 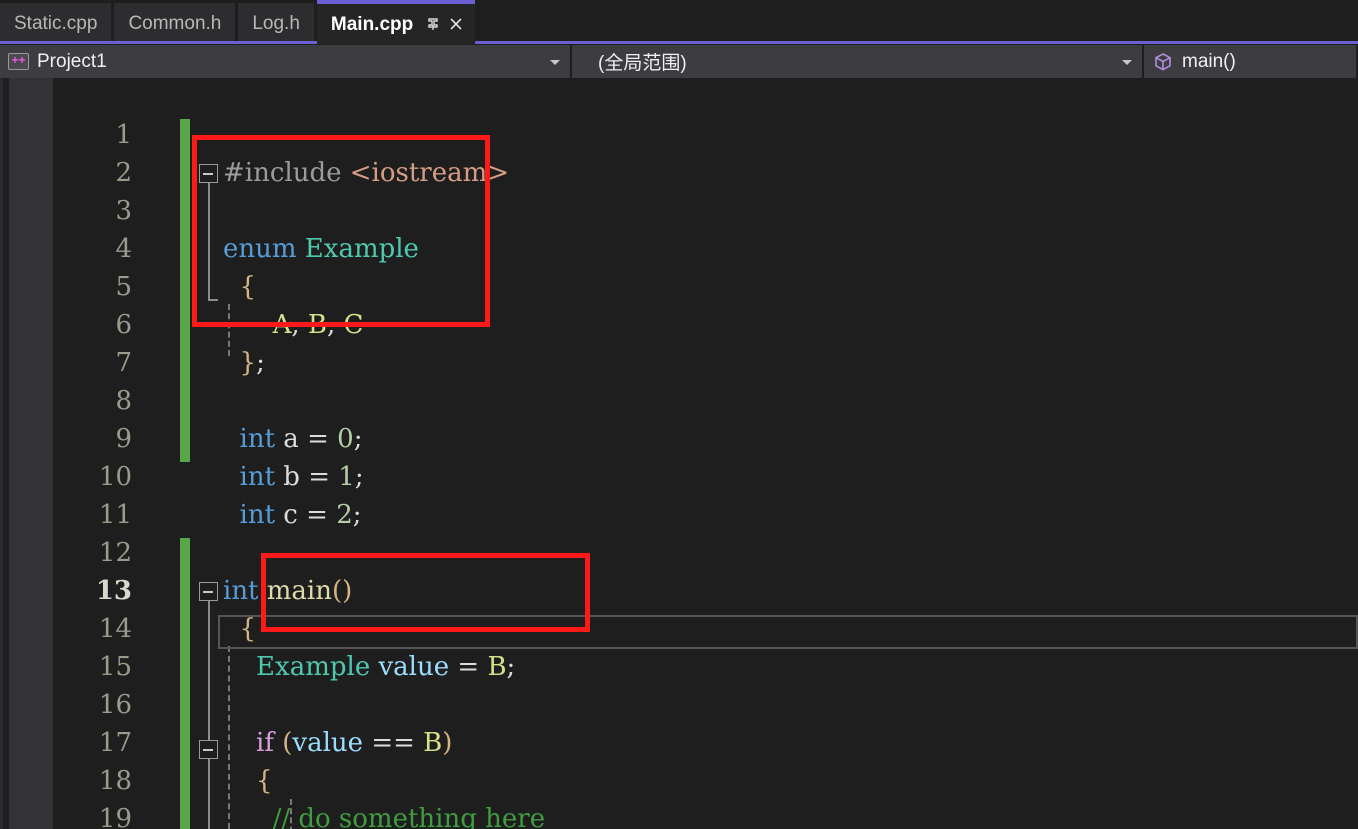 What do you see at coordinates (679, 22) in the screenshot?
I see `editor-tab-strip: Static.cpp Common.h Log.h Main.cpp` at bounding box center [679, 22].